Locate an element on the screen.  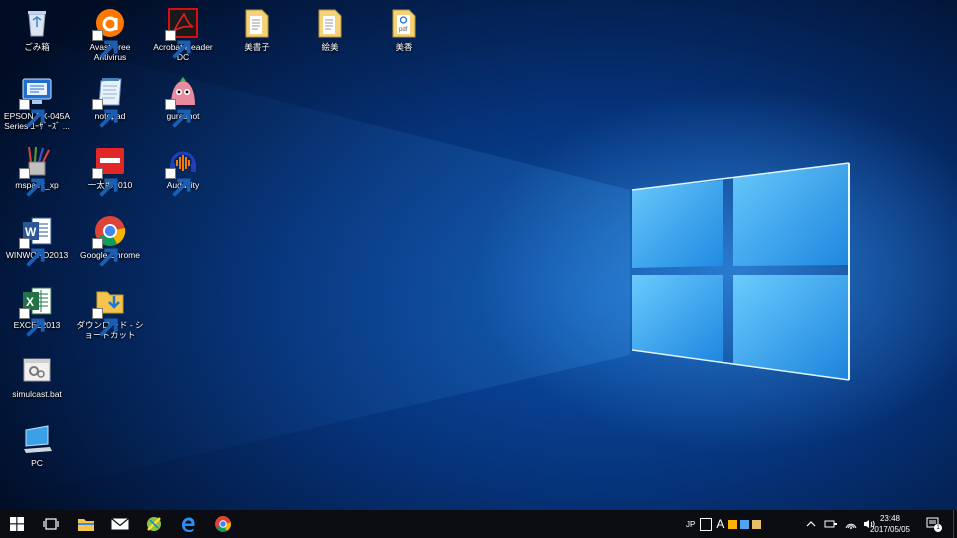
pinned-app-button is located at coordinates (154, 524).